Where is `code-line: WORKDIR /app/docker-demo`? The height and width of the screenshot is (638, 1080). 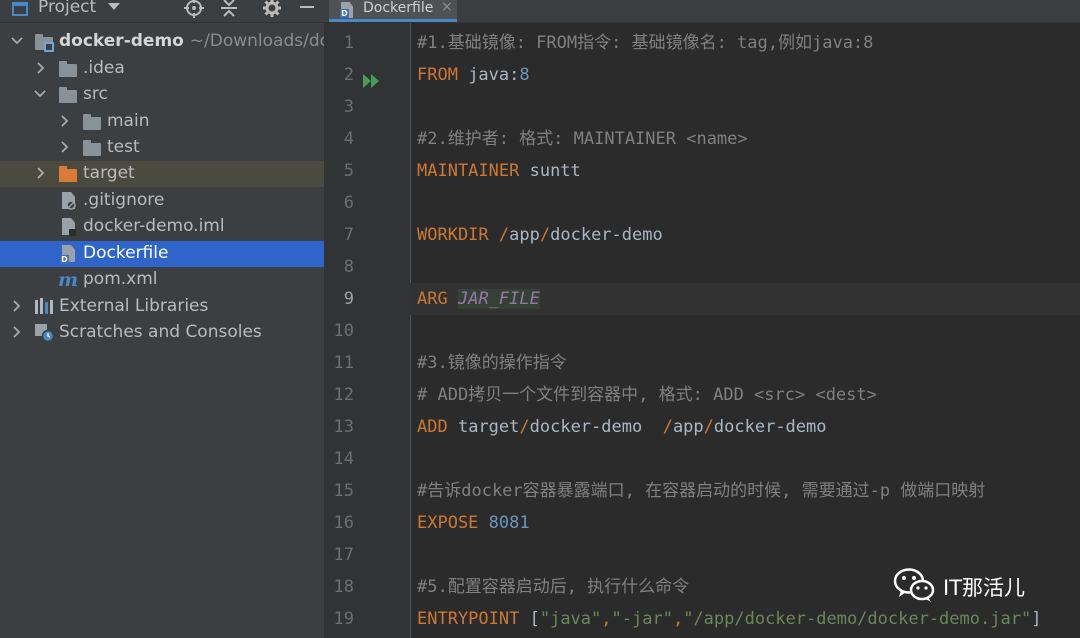
code-line: WORKDIR /app/docker-demo is located at coordinates (745, 235).